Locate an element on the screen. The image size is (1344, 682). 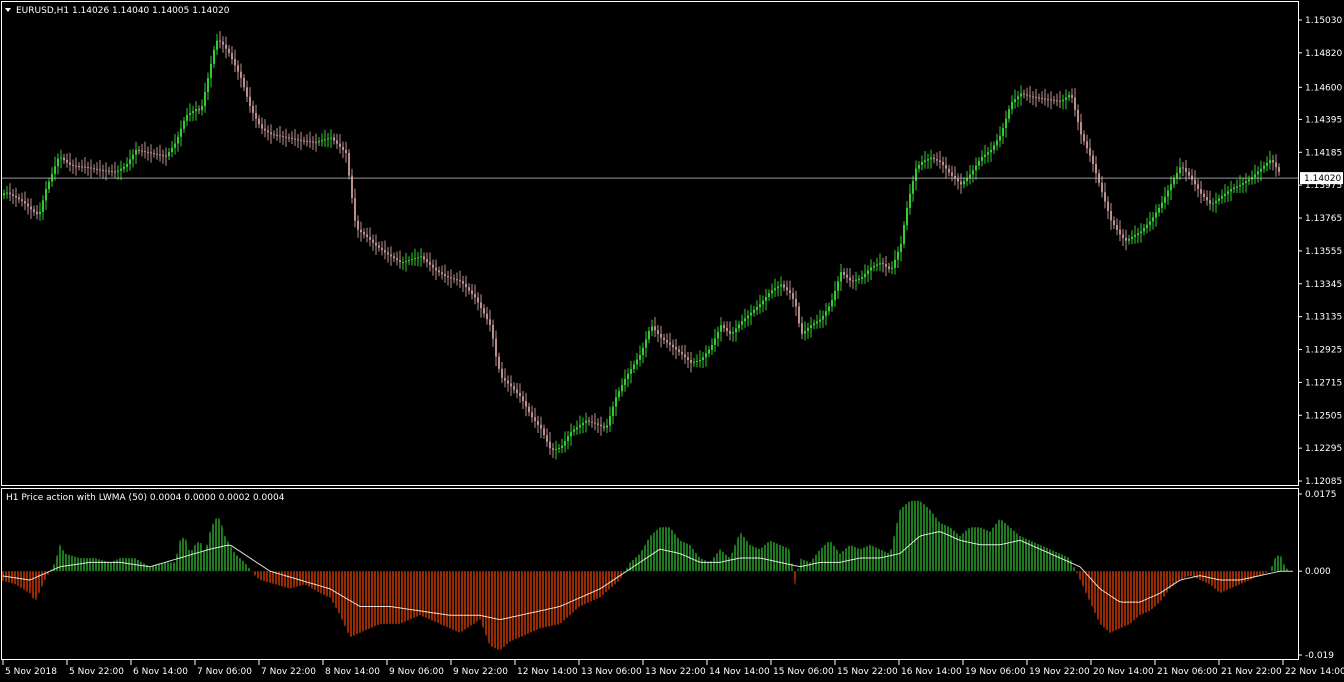
x-tick-label: 15 Nov 22:00 is located at coordinates (867, 672).